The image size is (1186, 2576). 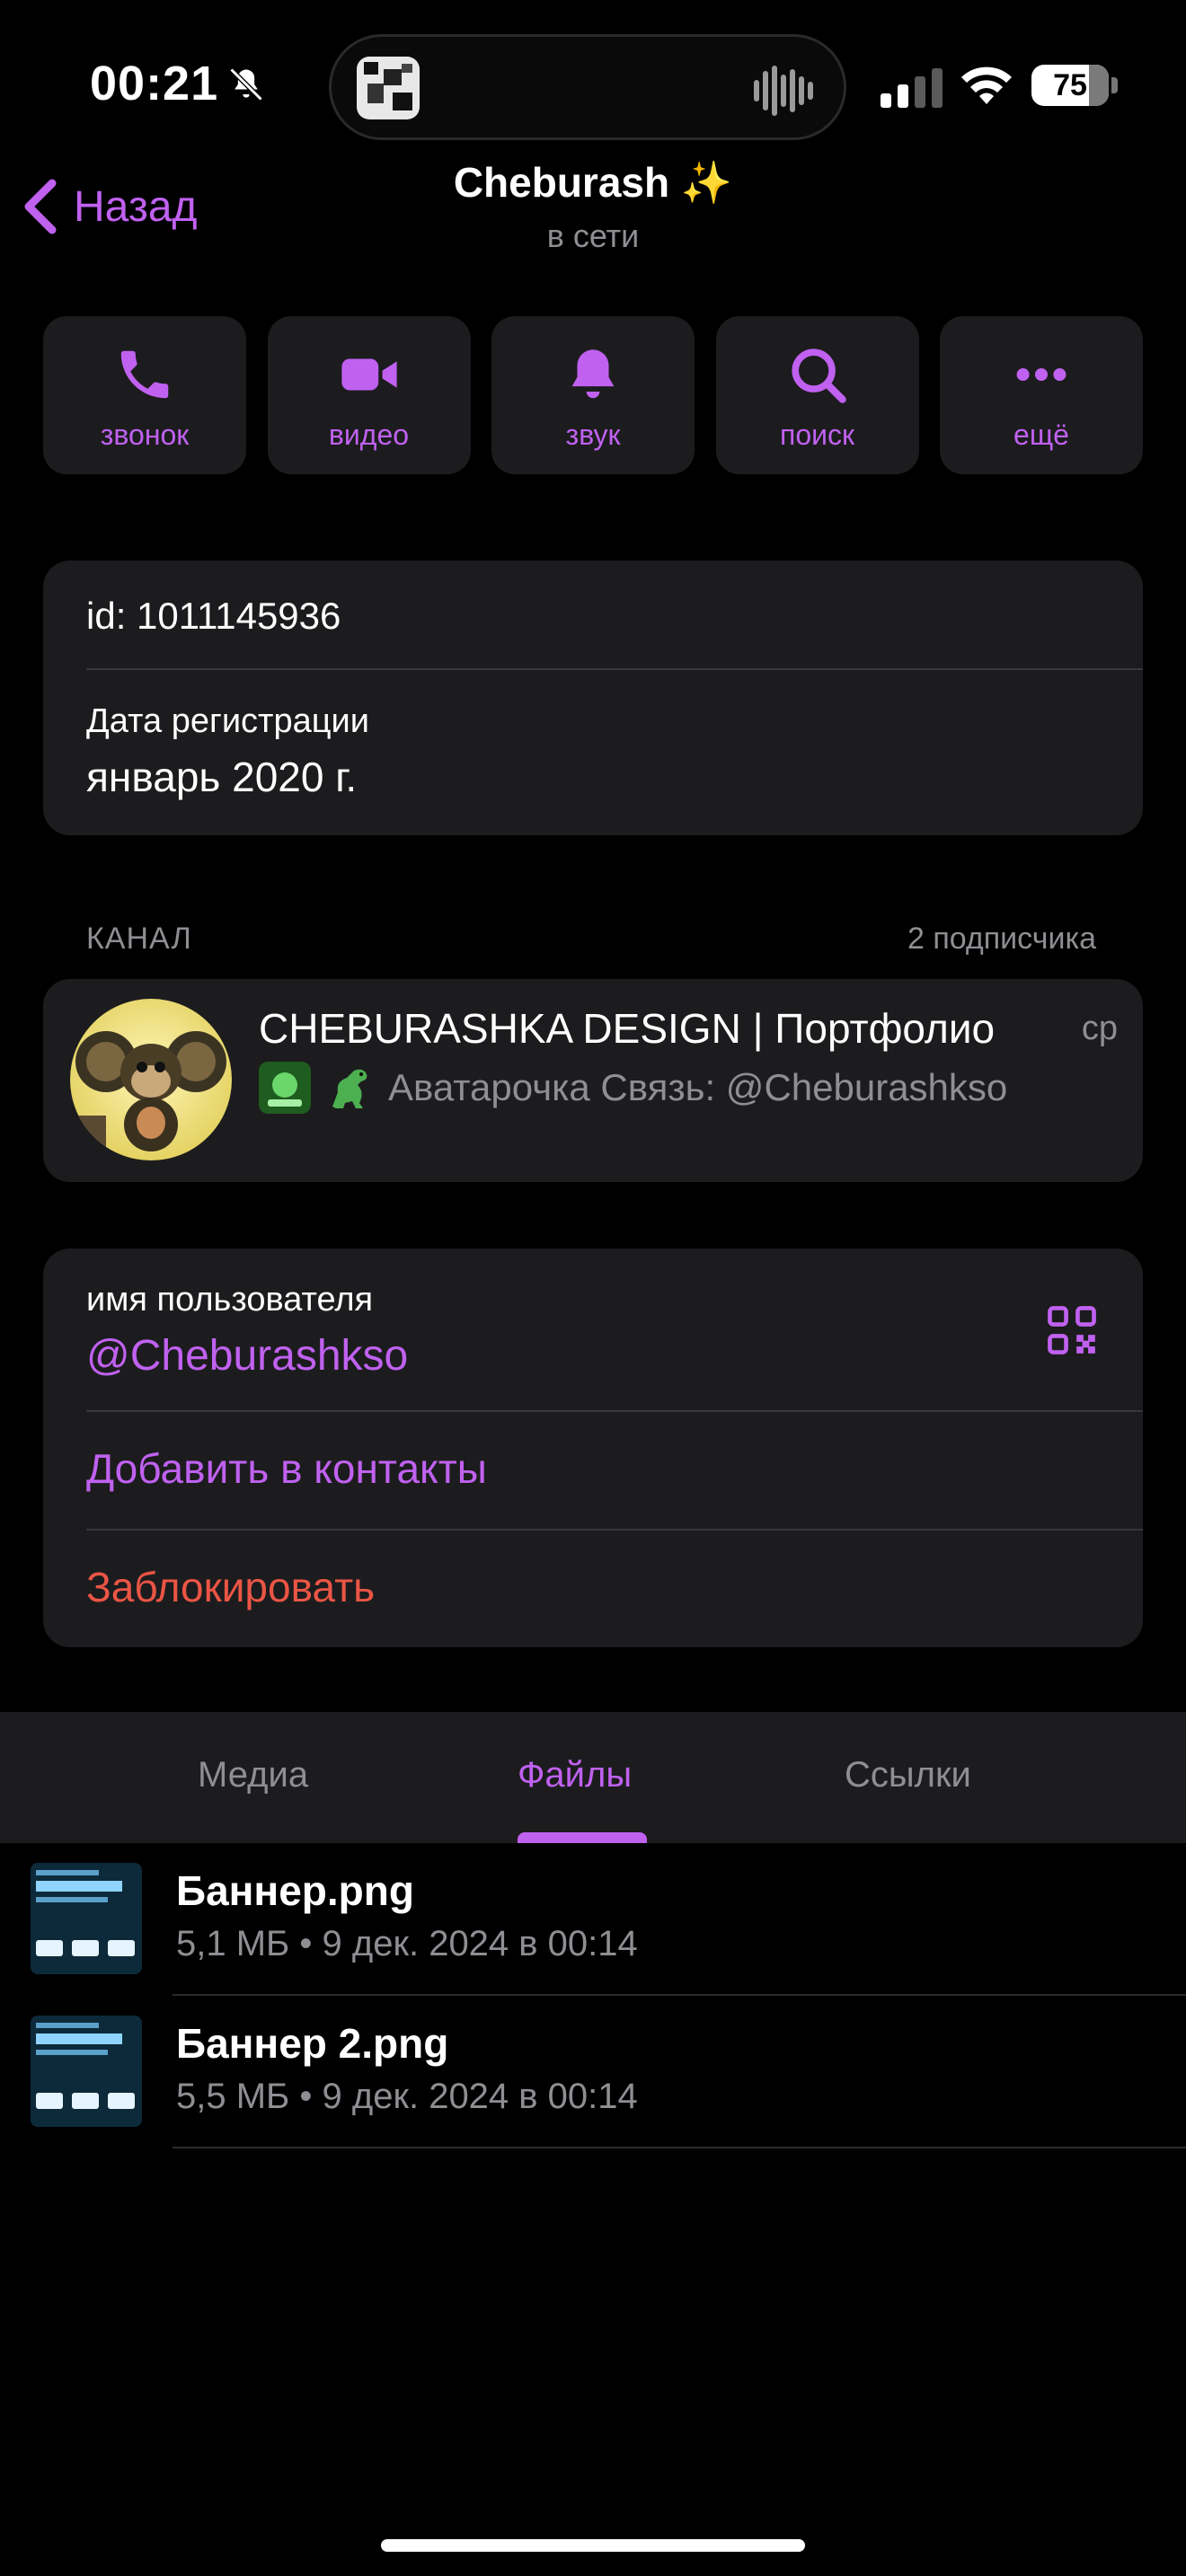 I want to click on tab-media: Медиа, so click(x=253, y=1775).